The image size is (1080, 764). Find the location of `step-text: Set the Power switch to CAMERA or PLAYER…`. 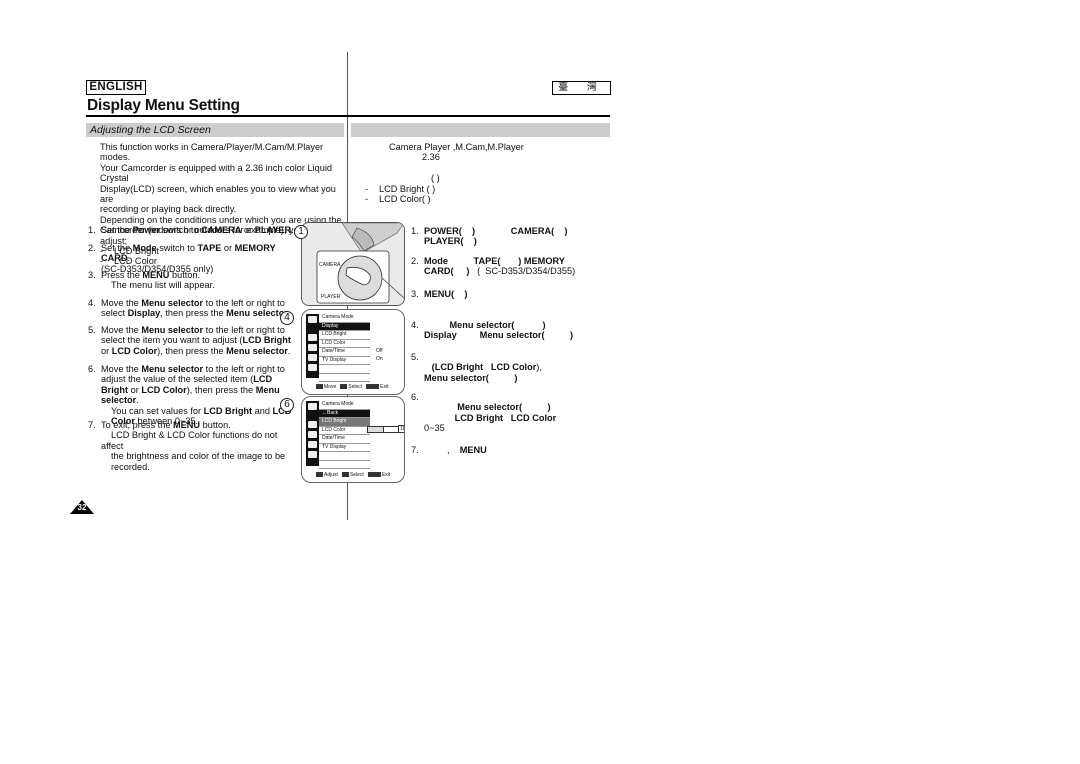

step-text: Set the Power switch to CAMERA or PLAYER… is located at coordinates (197, 230).